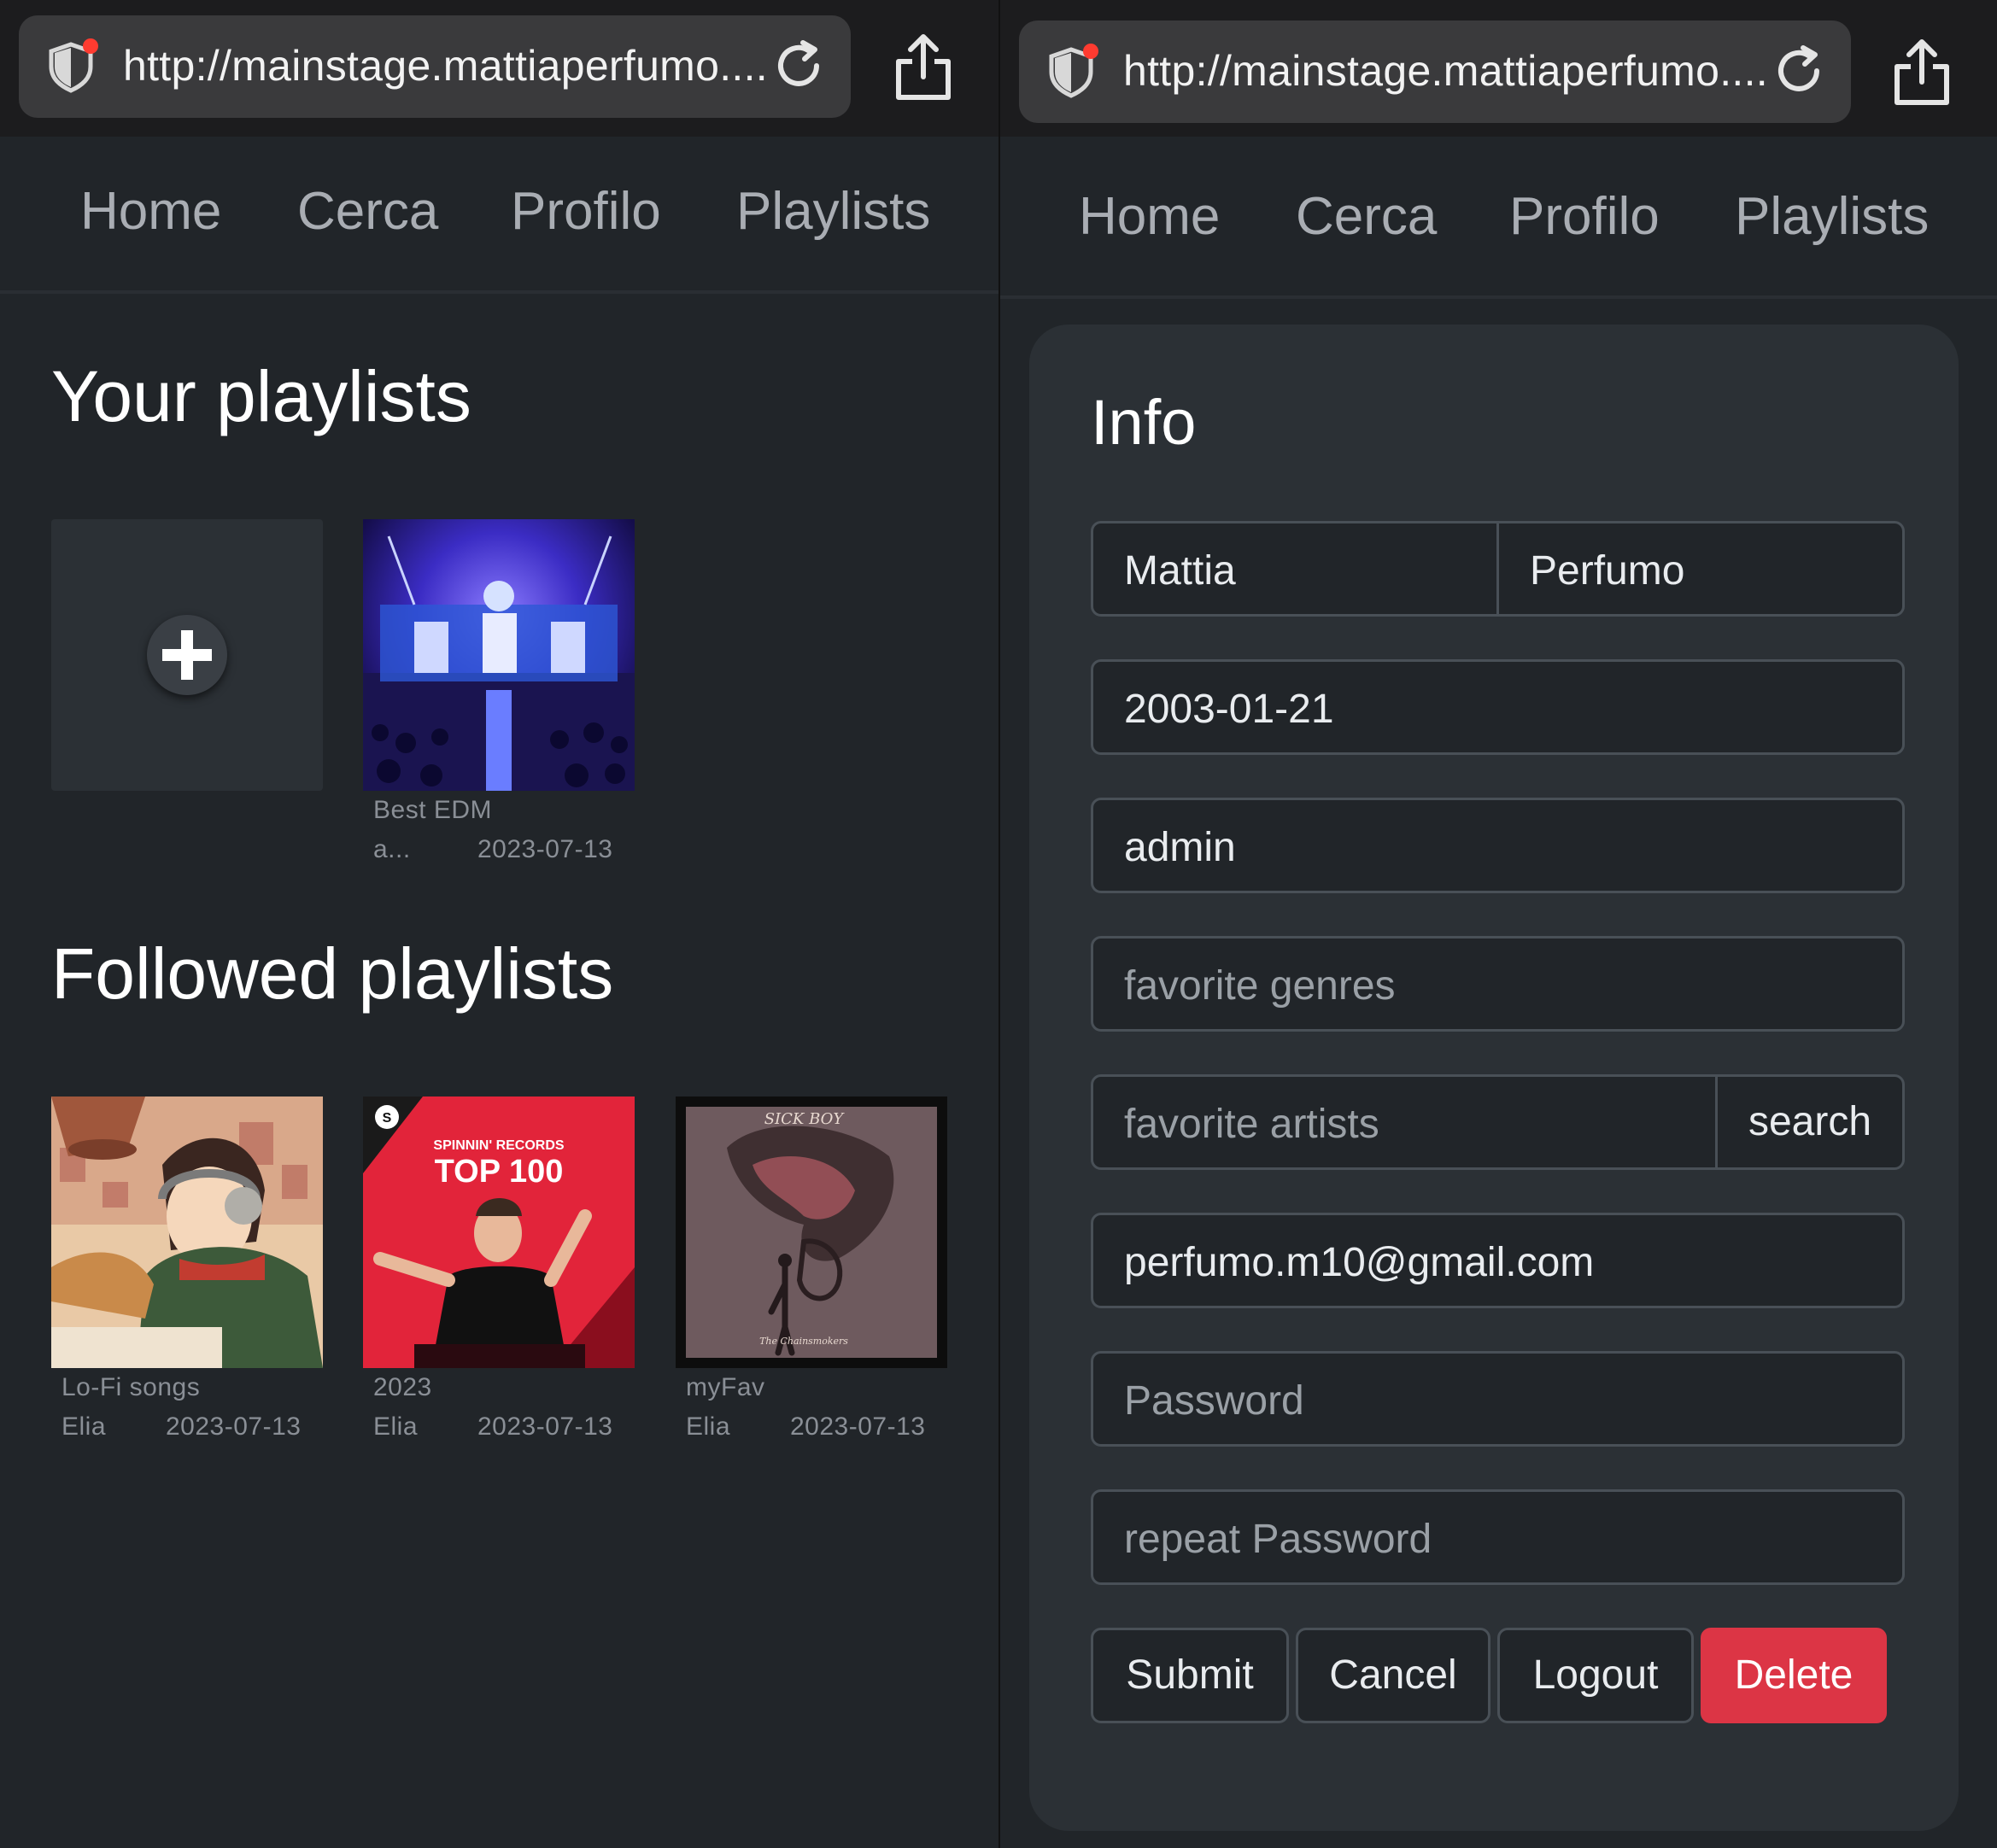  What do you see at coordinates (1498, 984) in the screenshot?
I see `favorite-genres-field: favorite genres` at bounding box center [1498, 984].